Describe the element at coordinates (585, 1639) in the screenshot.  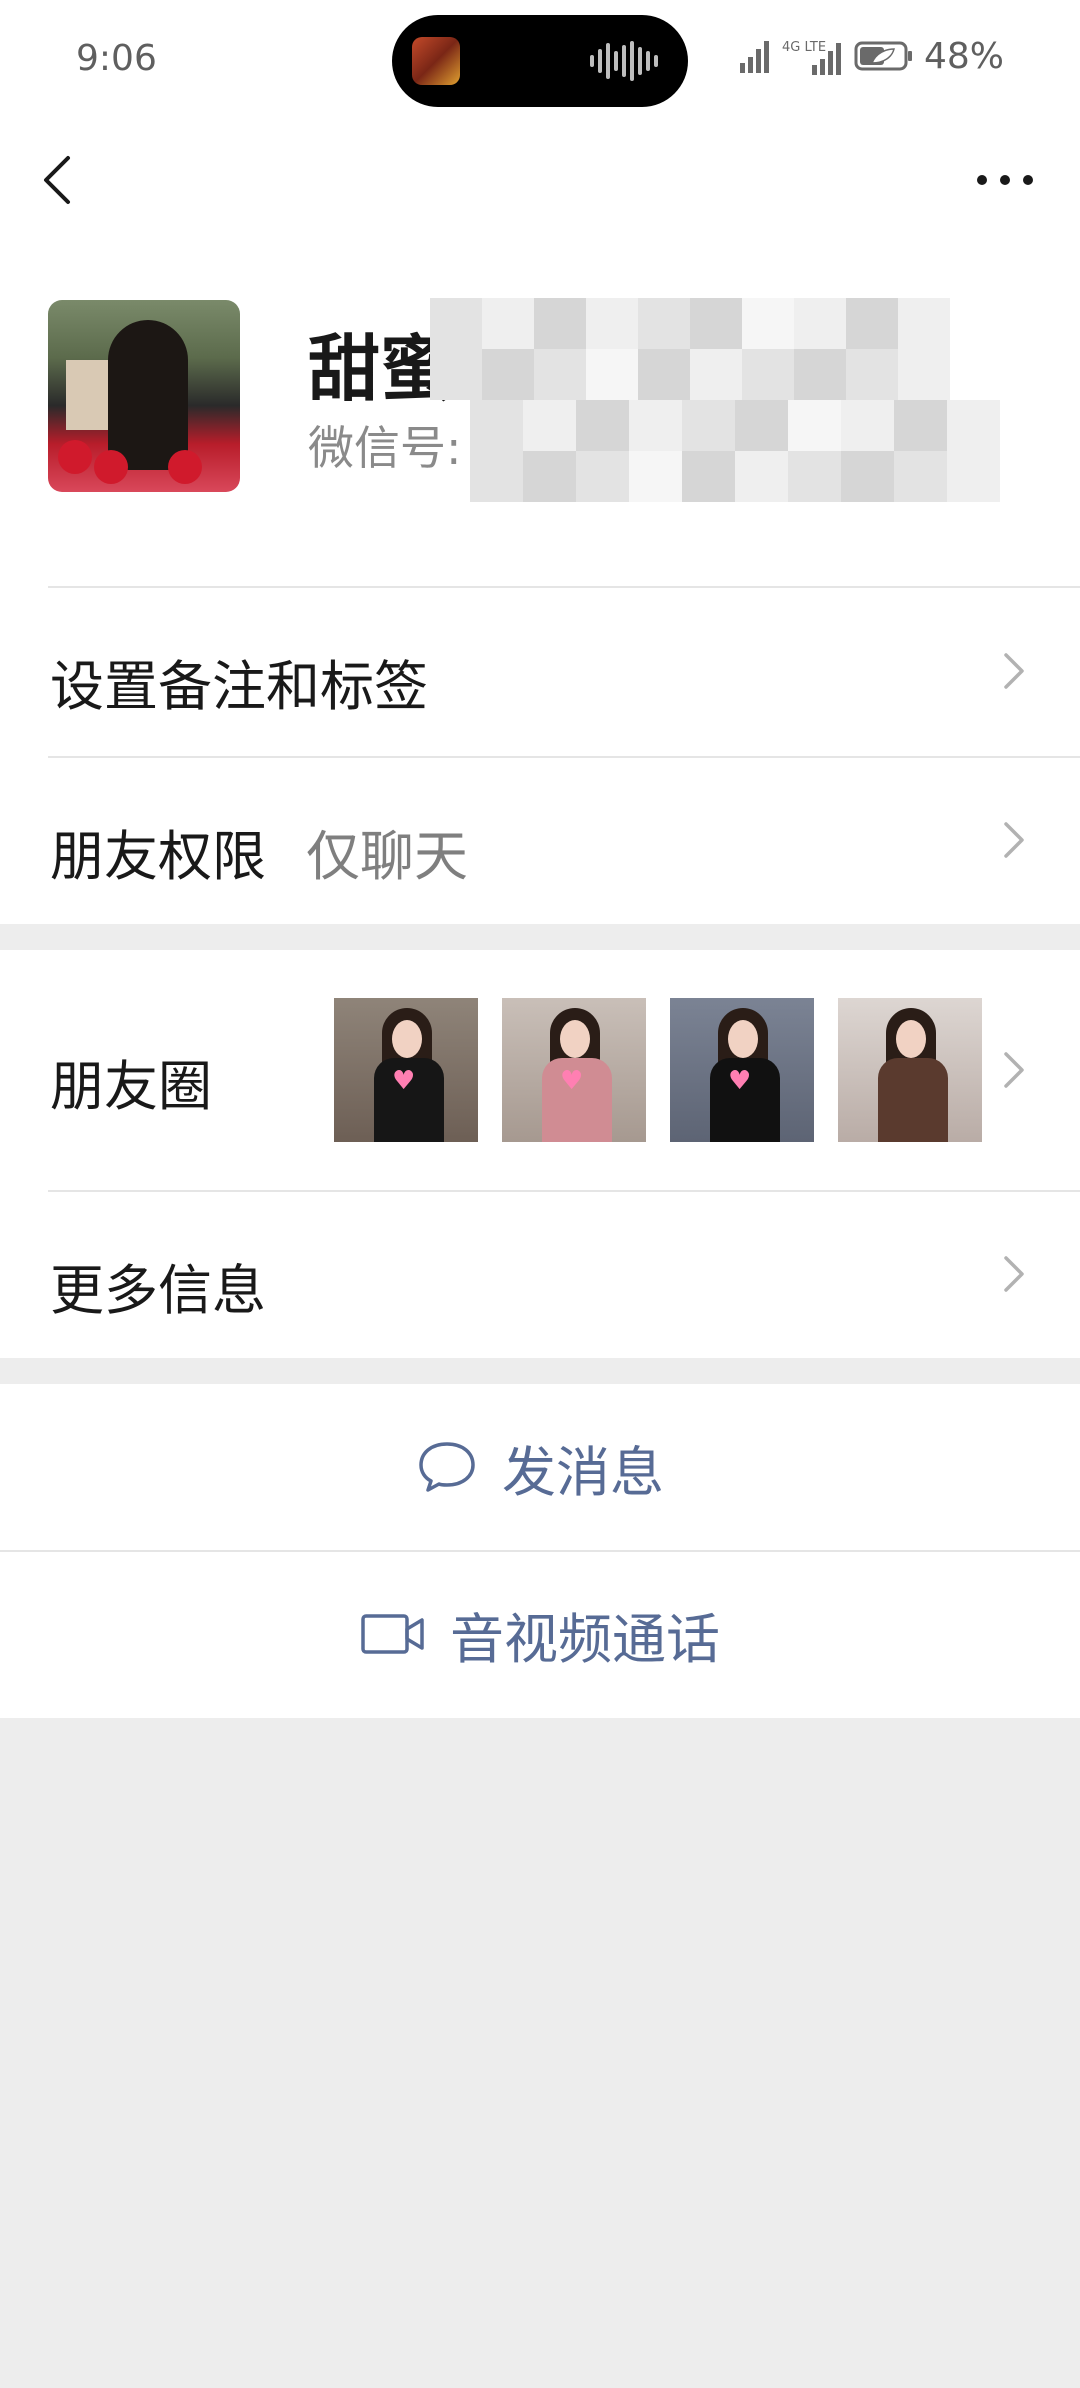
I see `video-call-label: 音视频通话` at that location.